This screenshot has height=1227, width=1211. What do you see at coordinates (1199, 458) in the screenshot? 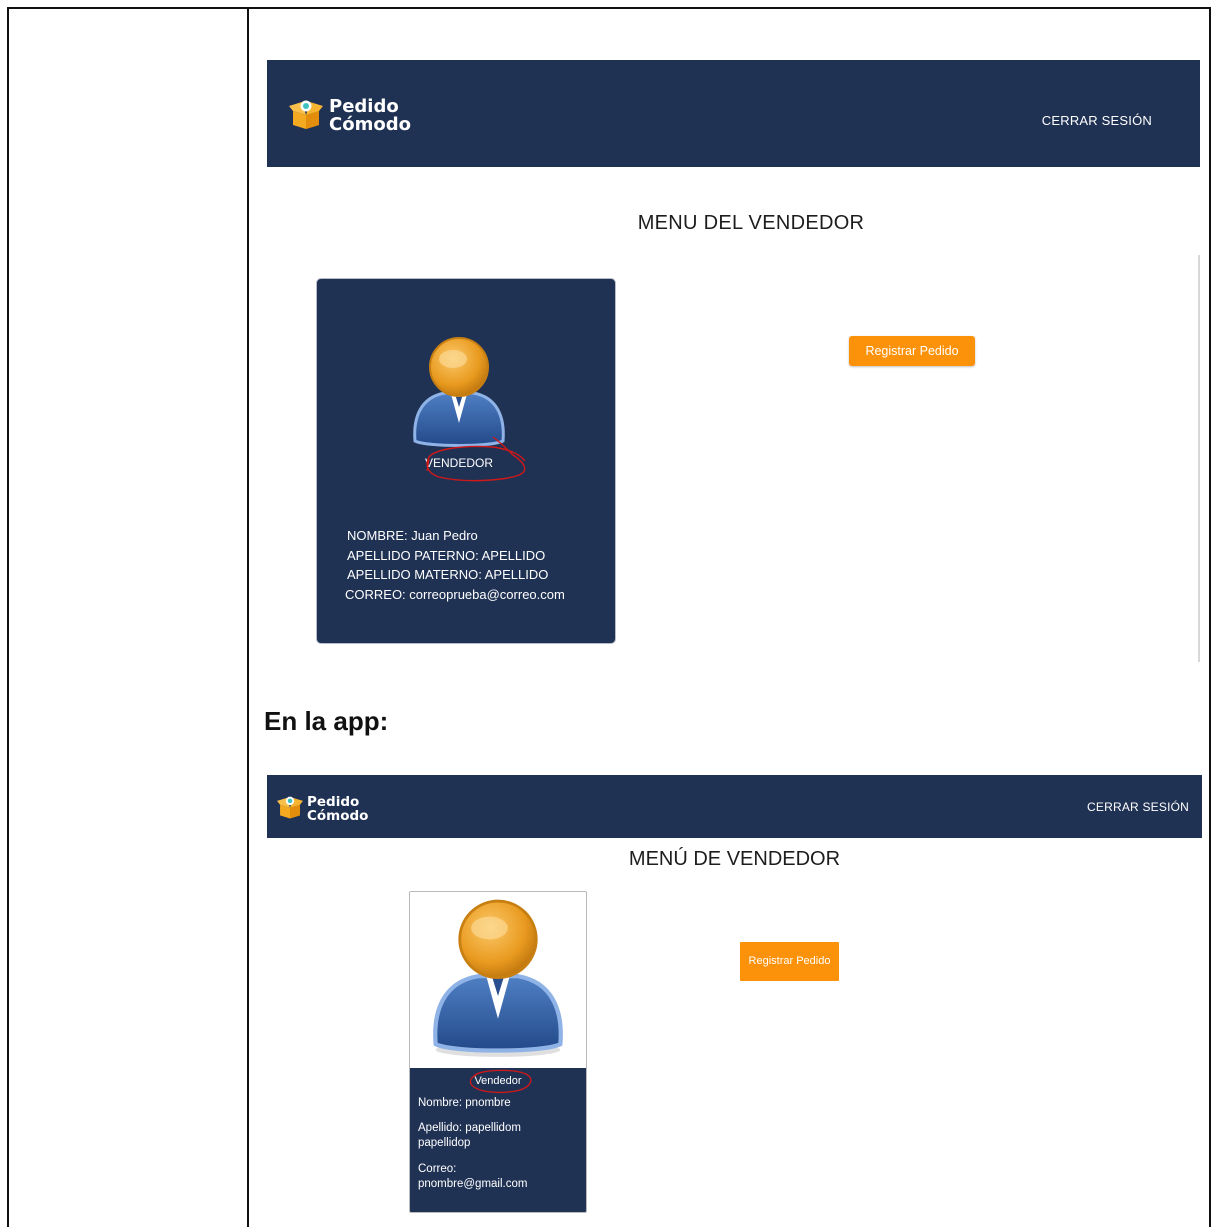
I see `divider` at bounding box center [1199, 458].